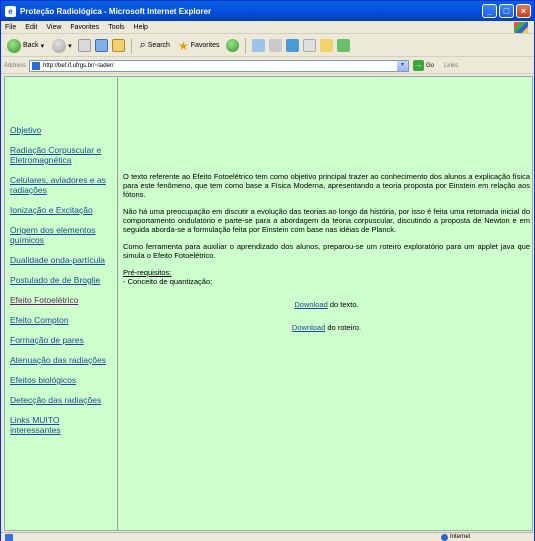 The image size is (535, 541). I want to click on mail-icon, so click(258, 45).